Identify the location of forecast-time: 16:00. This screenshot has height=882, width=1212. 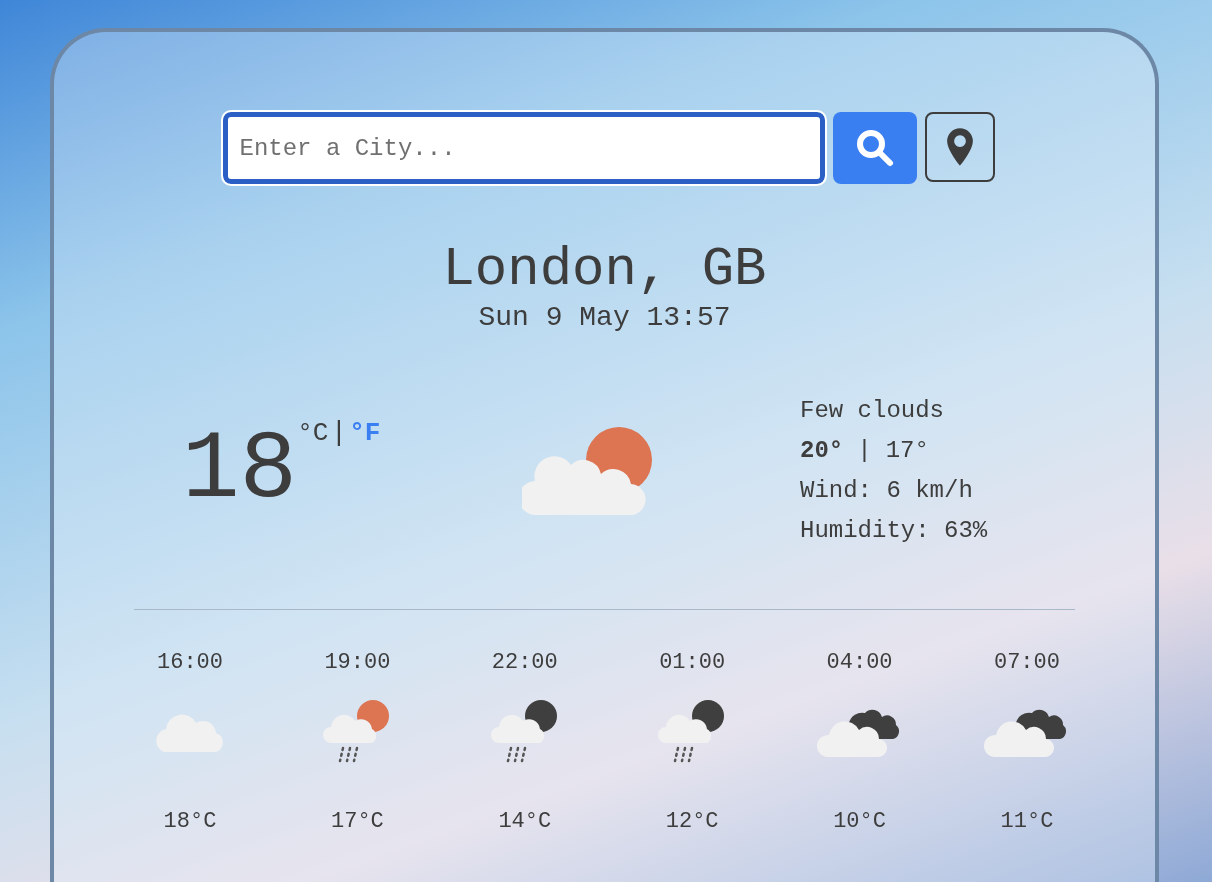
(190, 662).